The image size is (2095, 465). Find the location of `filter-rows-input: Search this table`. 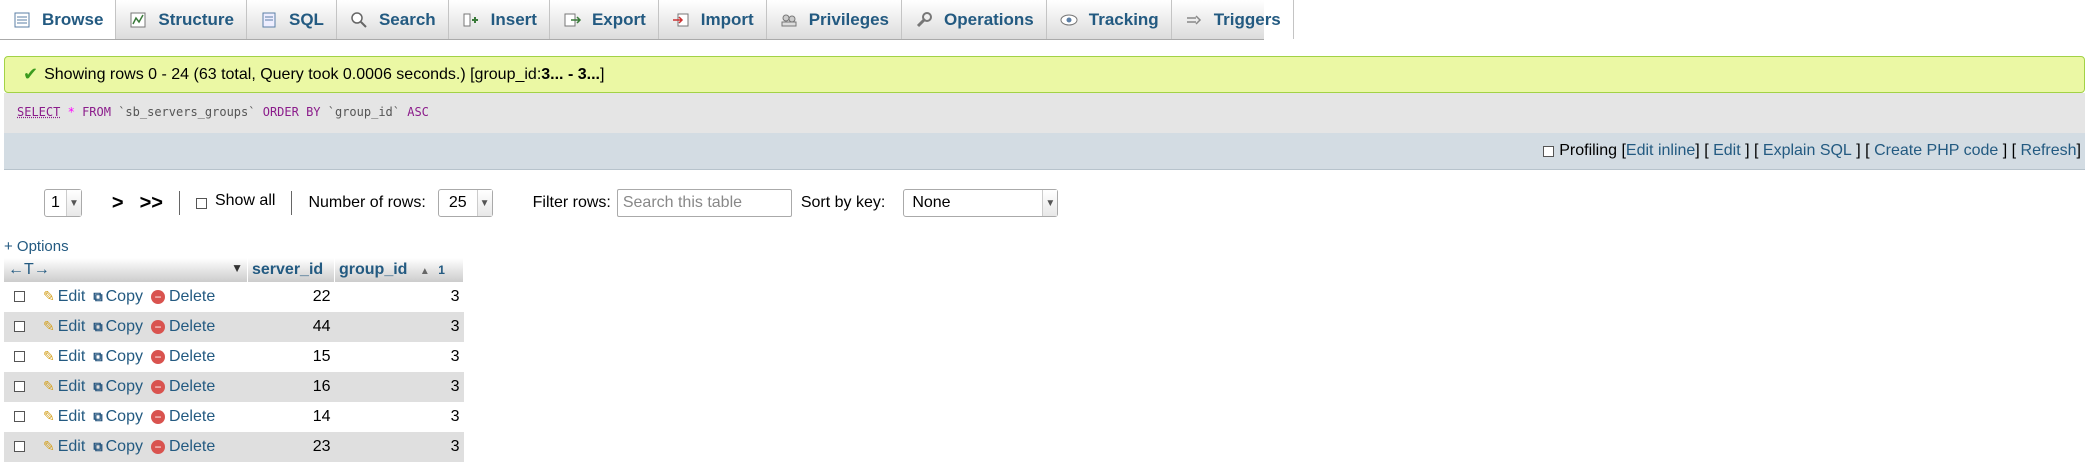

filter-rows-input: Search this table is located at coordinates (704, 203).